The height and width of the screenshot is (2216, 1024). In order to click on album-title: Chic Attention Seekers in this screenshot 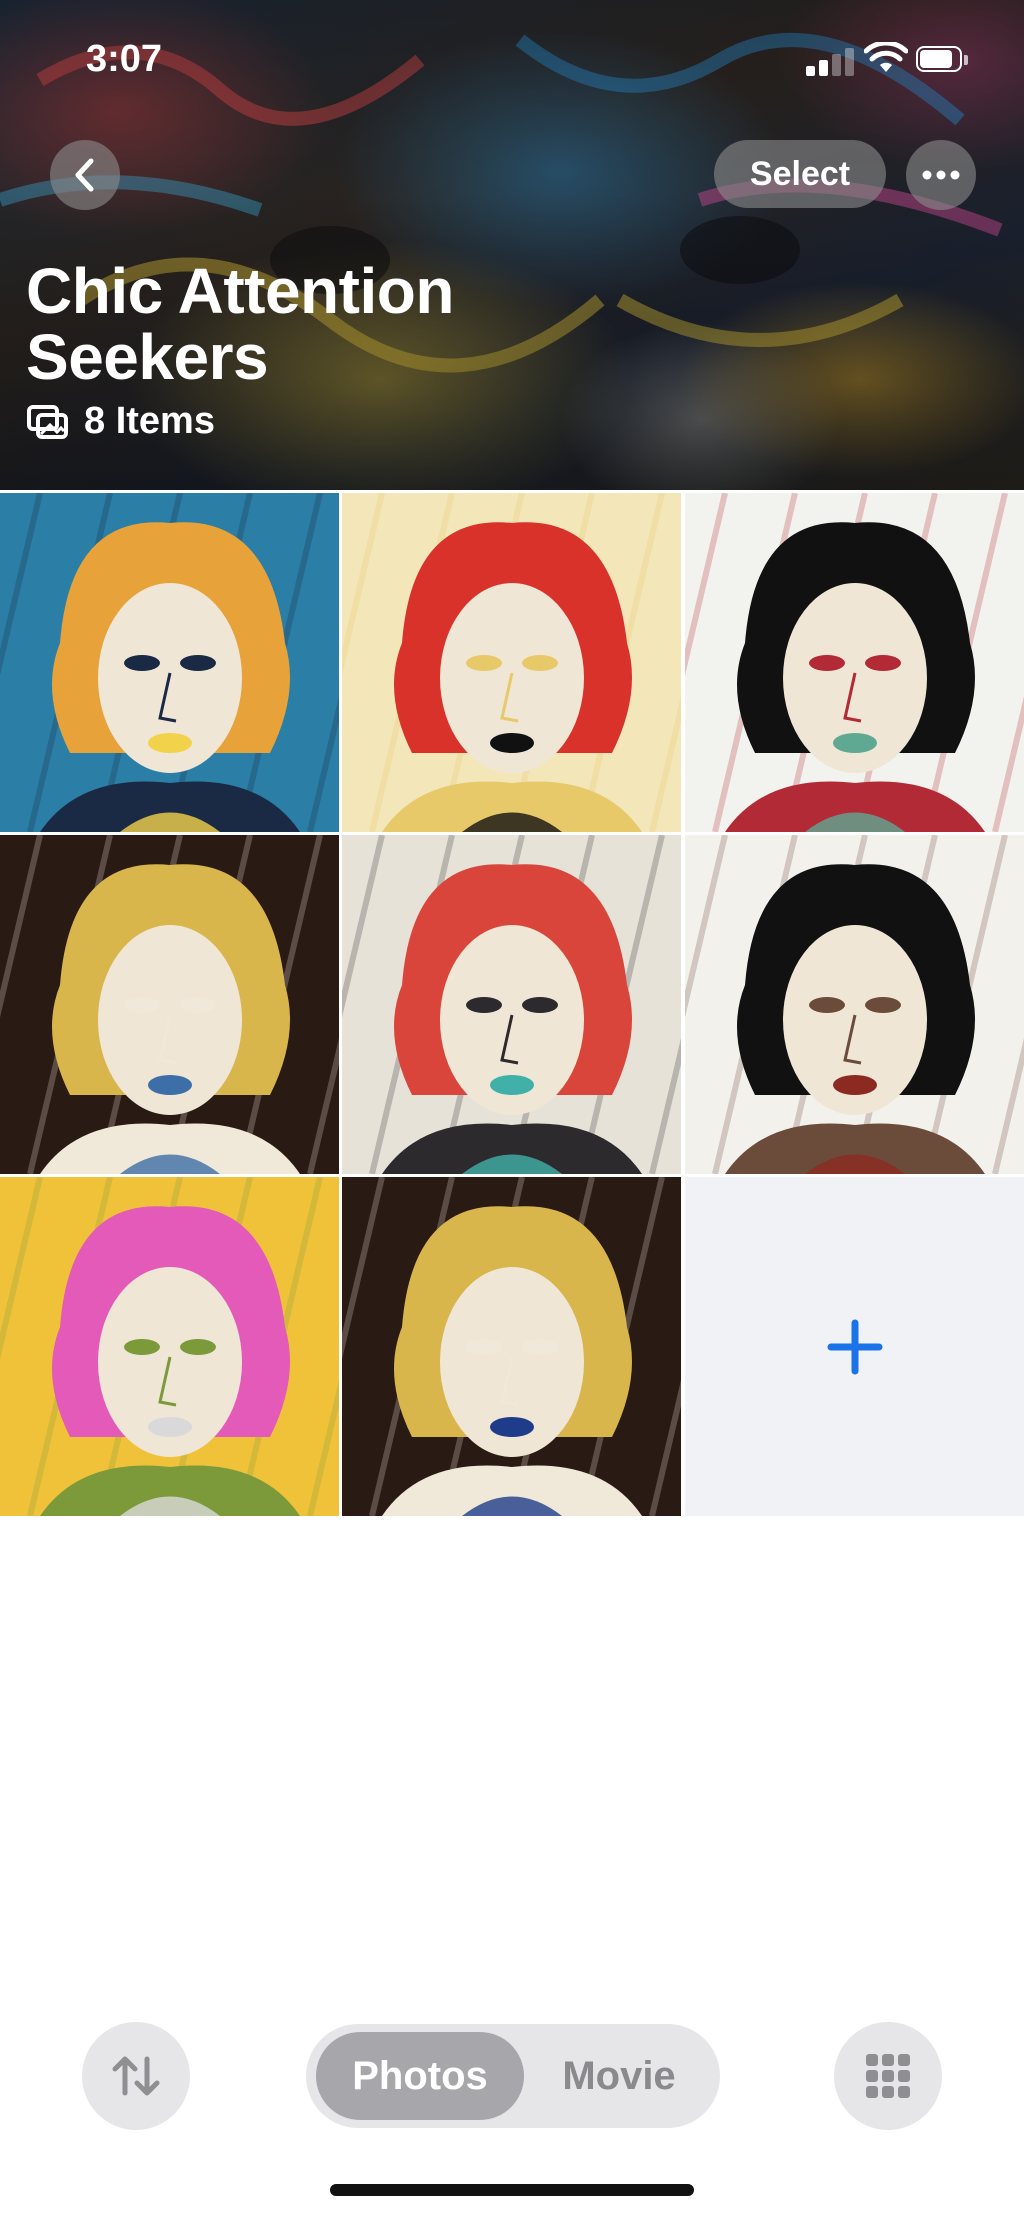, I will do `click(240, 324)`.